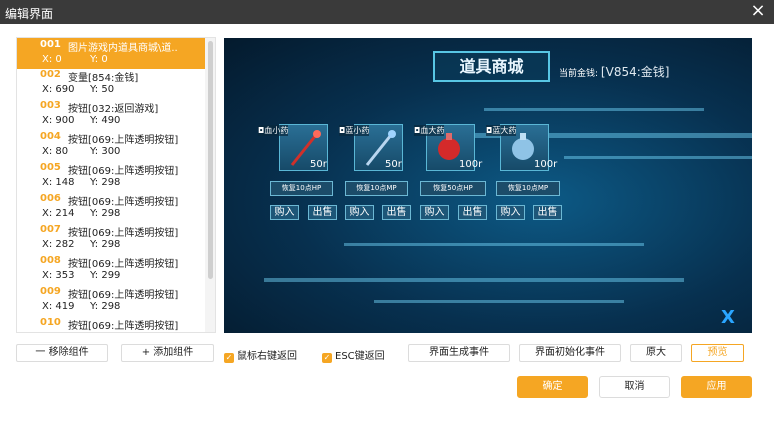  What do you see at coordinates (58, 275) in the screenshot?
I see `item-x: X: 353` at bounding box center [58, 275].